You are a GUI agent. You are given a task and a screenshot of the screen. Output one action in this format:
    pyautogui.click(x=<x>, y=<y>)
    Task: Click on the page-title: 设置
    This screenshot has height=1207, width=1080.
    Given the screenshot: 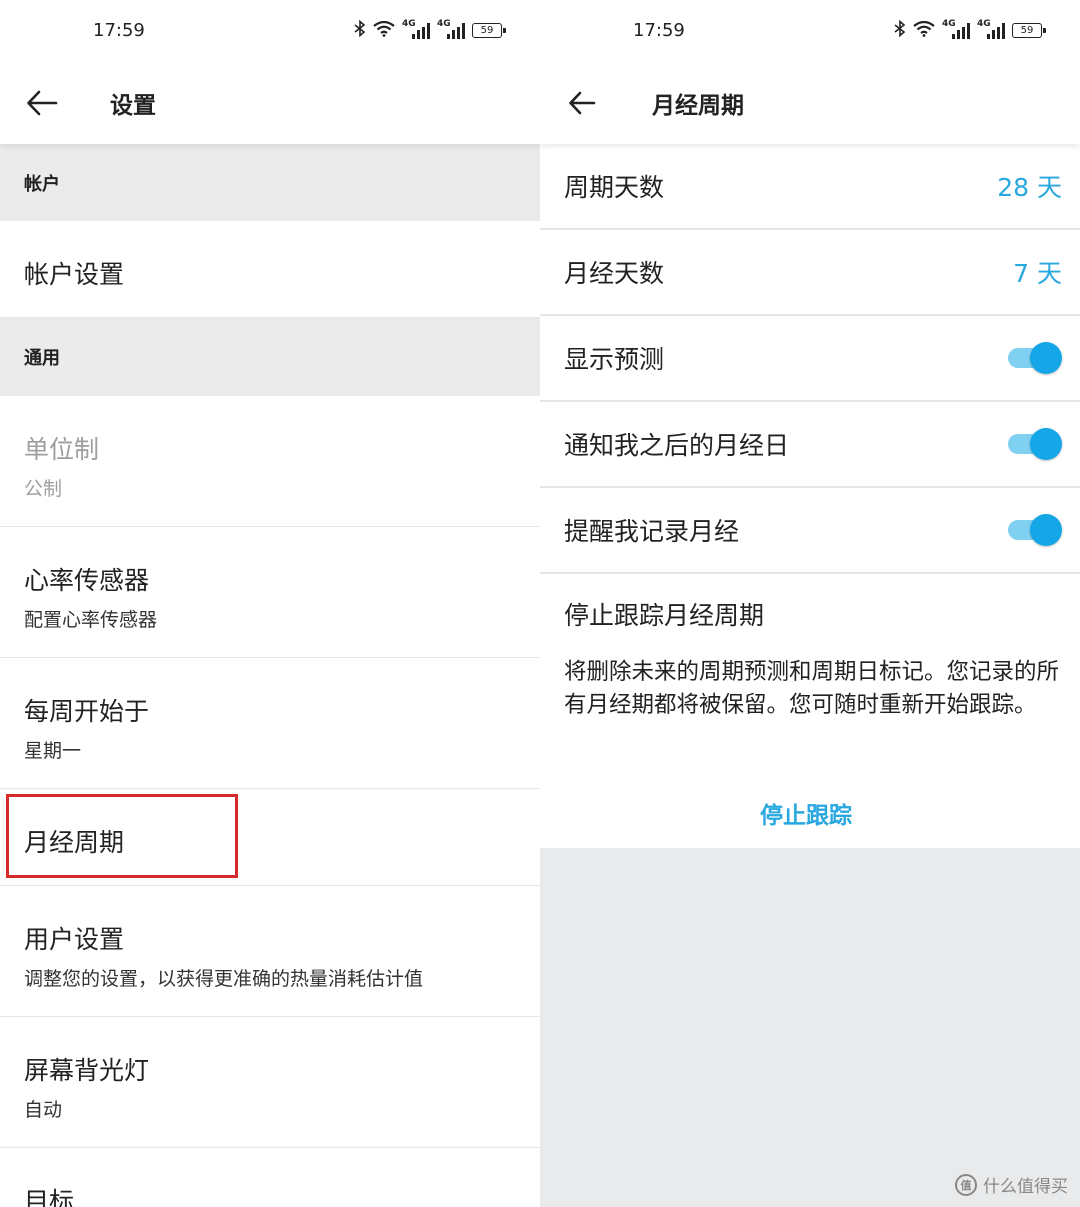 What is the action you would take?
    pyautogui.click(x=133, y=106)
    